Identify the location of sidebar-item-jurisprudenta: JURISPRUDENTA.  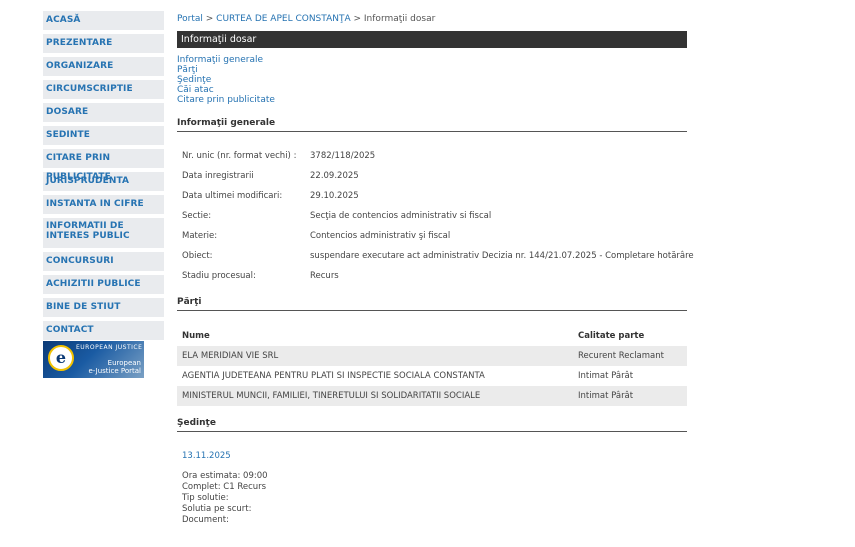
(103, 181).